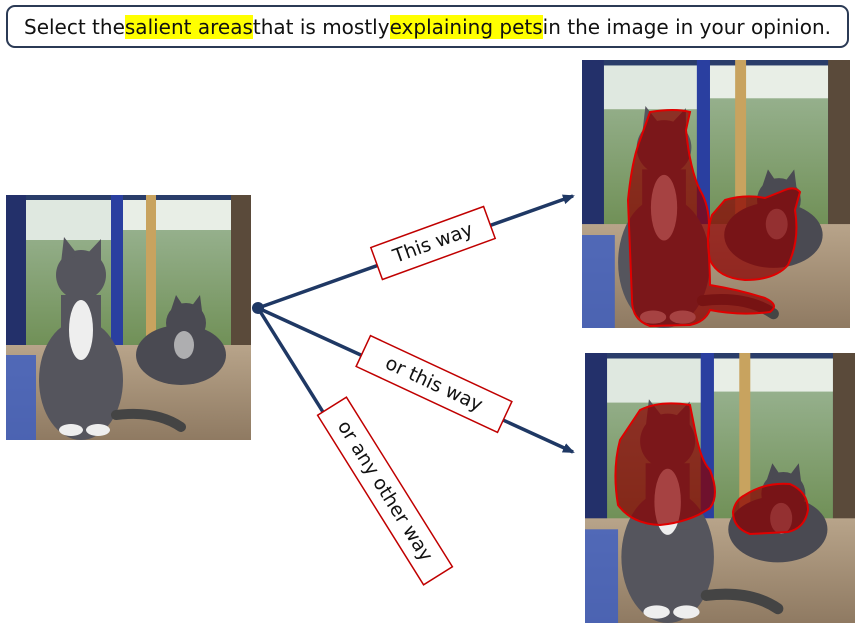 The image size is (857, 625). What do you see at coordinates (433, 243) in the screenshot?
I see `label-this-way: This way` at bounding box center [433, 243].